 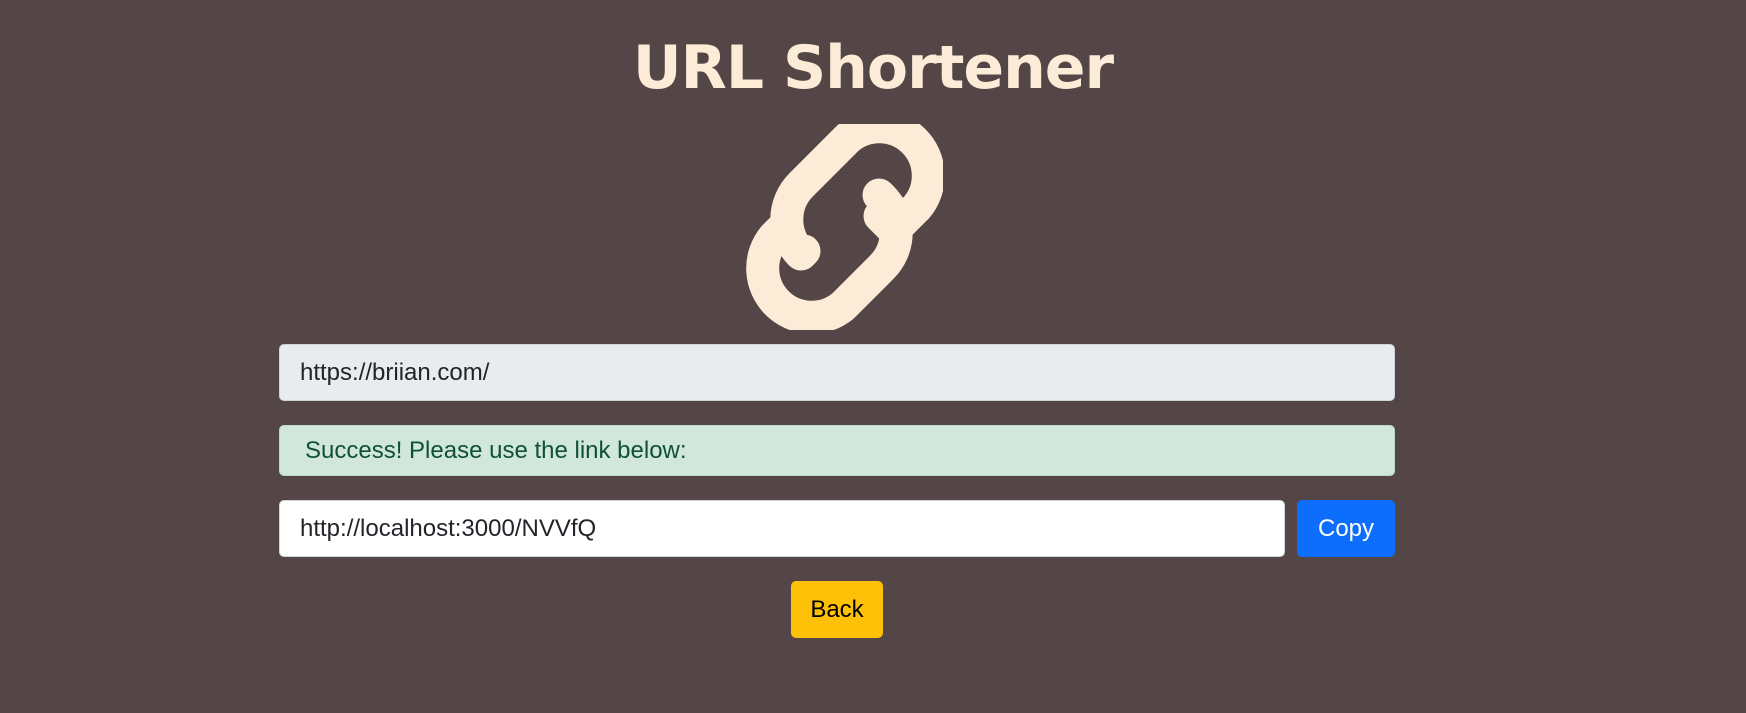 I want to click on original-url-field, so click(x=837, y=372).